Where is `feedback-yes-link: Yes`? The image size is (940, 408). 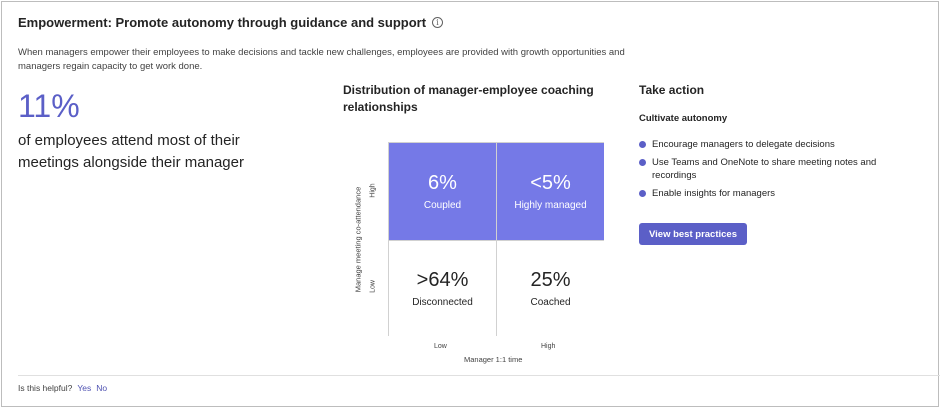 feedback-yes-link: Yes is located at coordinates (84, 388).